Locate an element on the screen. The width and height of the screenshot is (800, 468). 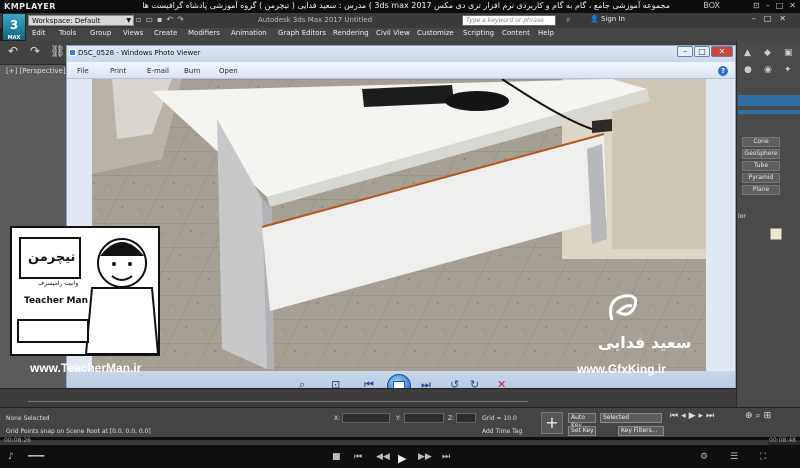
menu-modifiers: Modifiers is located at coordinates (204, 33).